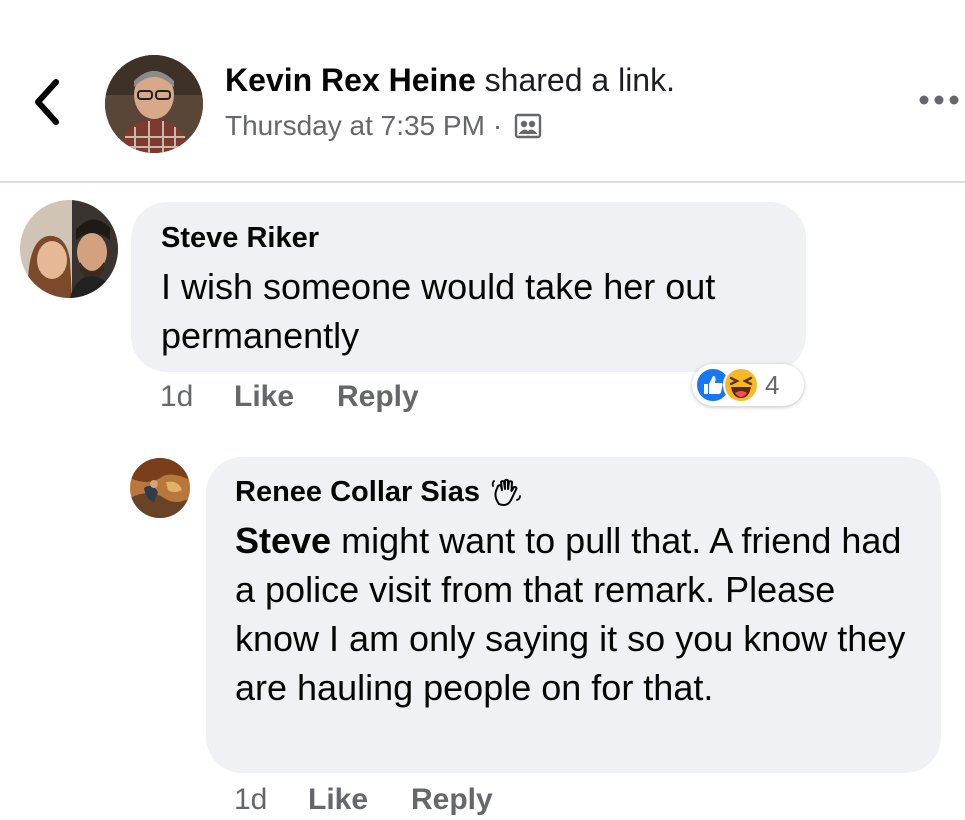 The width and height of the screenshot is (965, 820). Describe the element at coordinates (357, 492) in the screenshot. I see `reply-author: Renee Collar Sias` at that location.